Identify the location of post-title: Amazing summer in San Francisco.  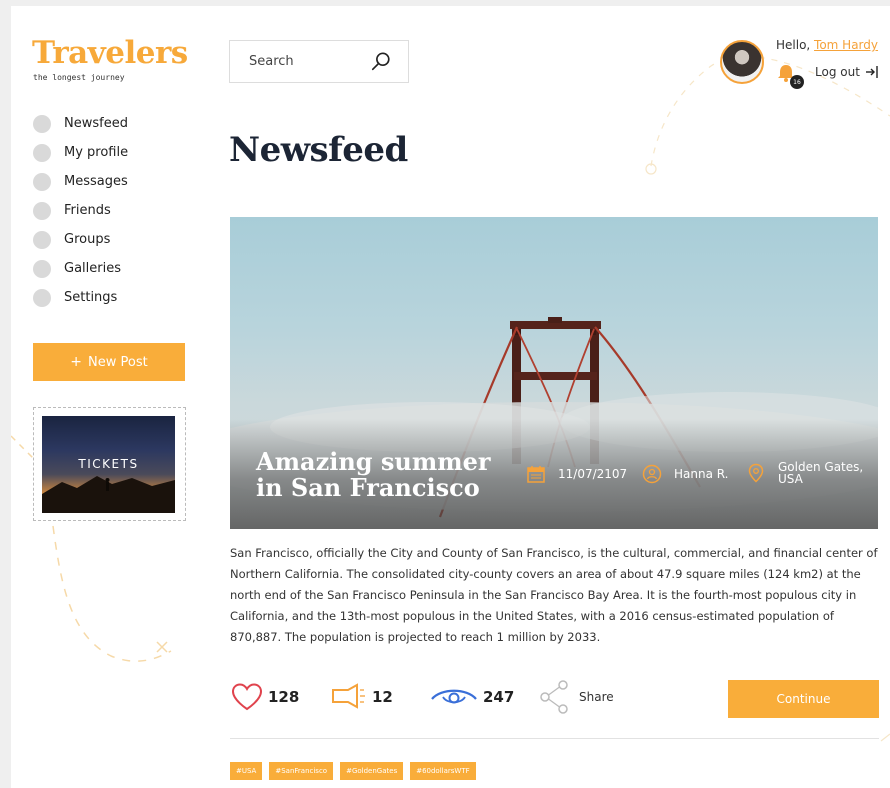
(376, 475).